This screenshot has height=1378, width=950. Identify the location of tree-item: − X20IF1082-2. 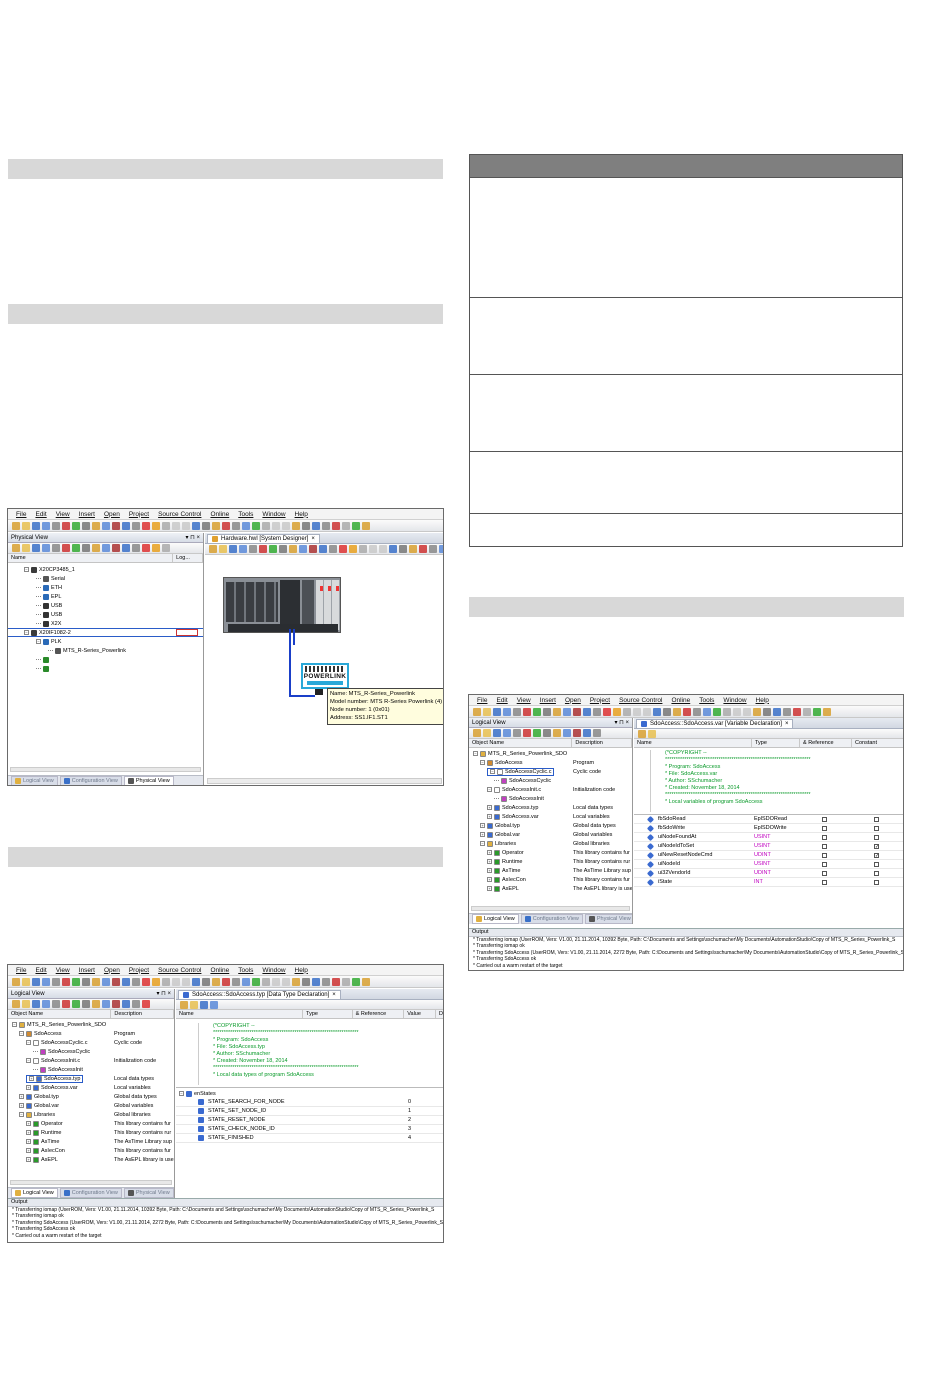
(105, 632).